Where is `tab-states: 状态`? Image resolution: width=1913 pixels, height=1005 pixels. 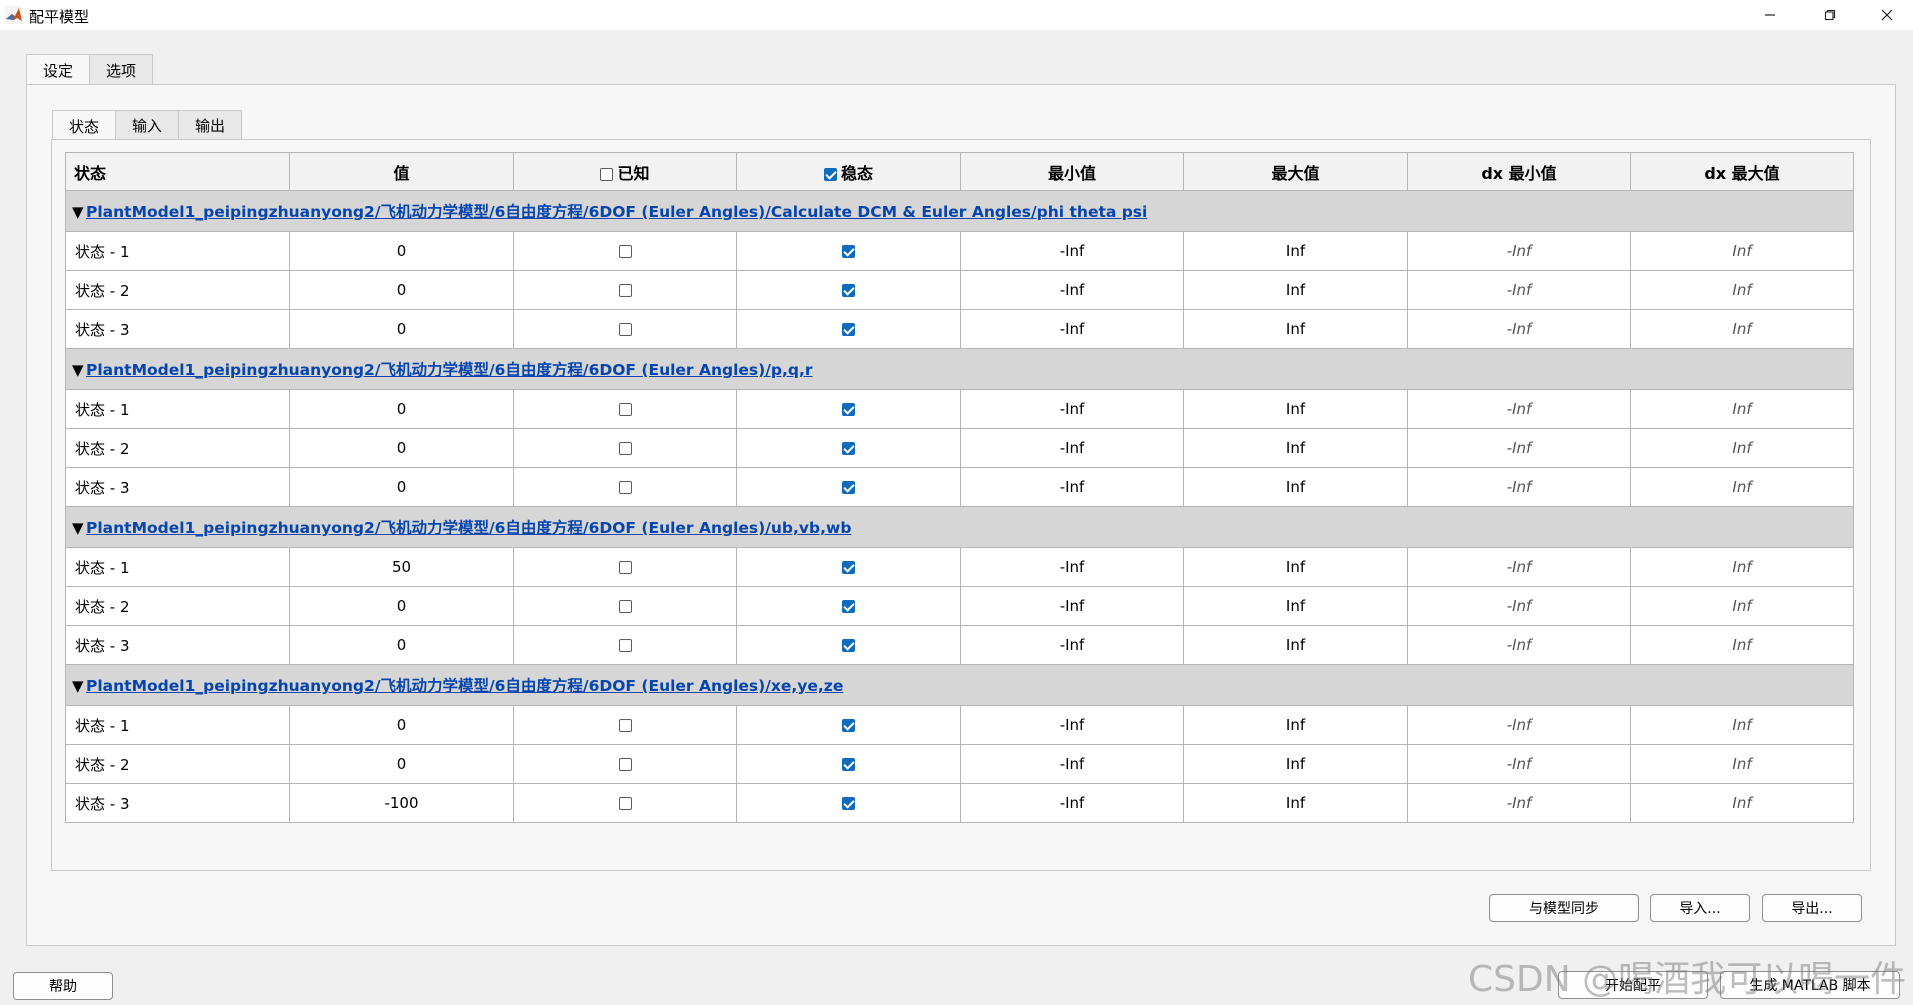
tab-states: 状态 is located at coordinates (84, 125).